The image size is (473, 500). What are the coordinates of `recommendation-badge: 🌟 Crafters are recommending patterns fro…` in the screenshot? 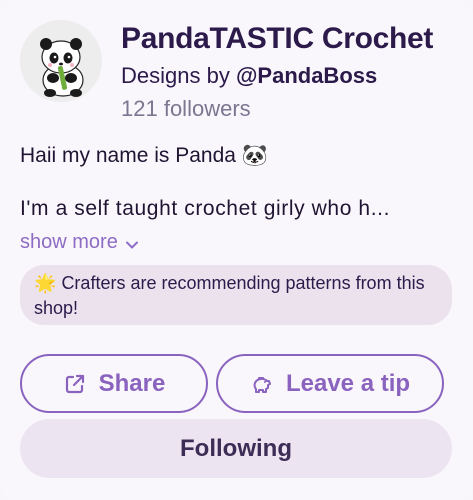 It's located at (236, 295).